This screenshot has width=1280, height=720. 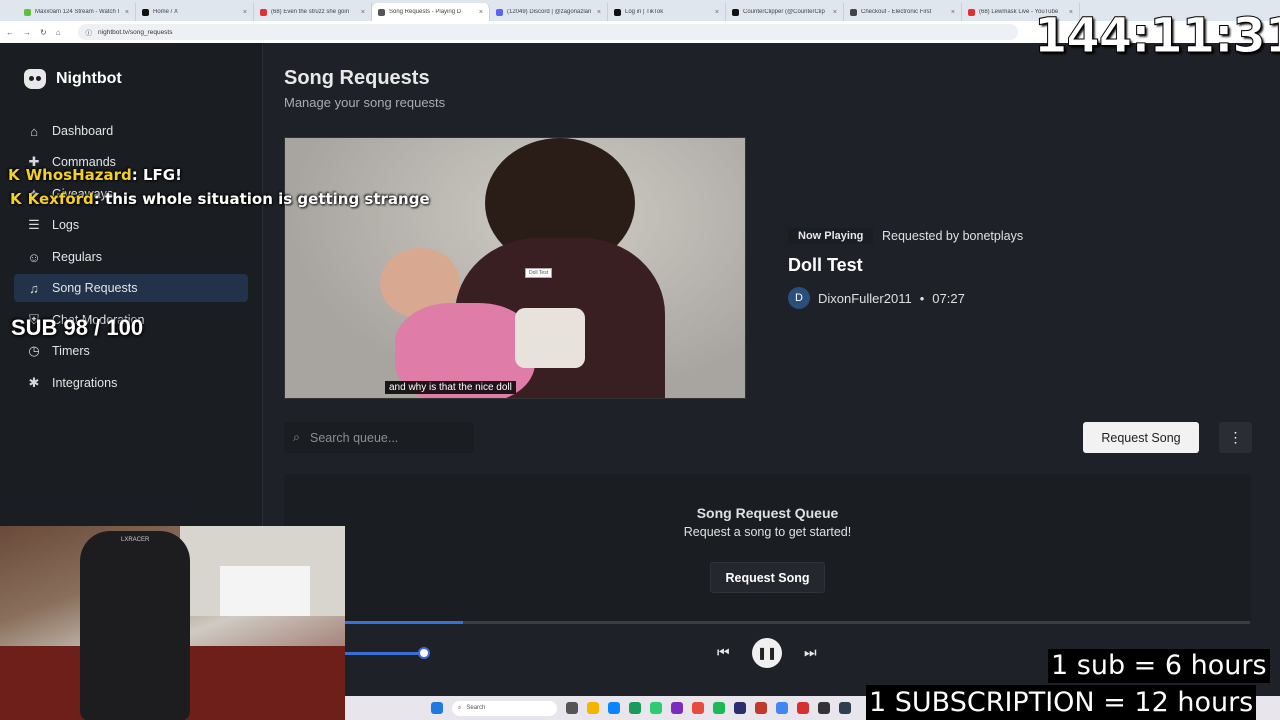 I want to click on tab-label: CounterClipper (@CounterClip, so click(x=784, y=12).